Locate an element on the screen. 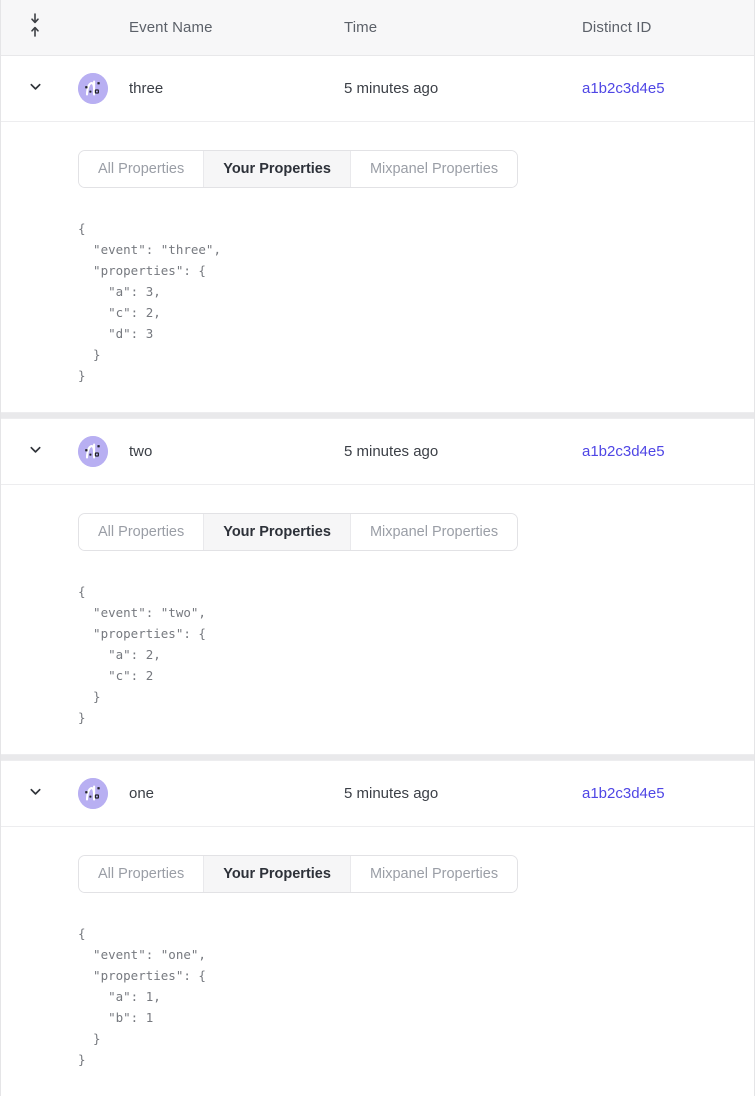 This screenshot has height=1096, width=755. event-name-text: three is located at coordinates (146, 88).